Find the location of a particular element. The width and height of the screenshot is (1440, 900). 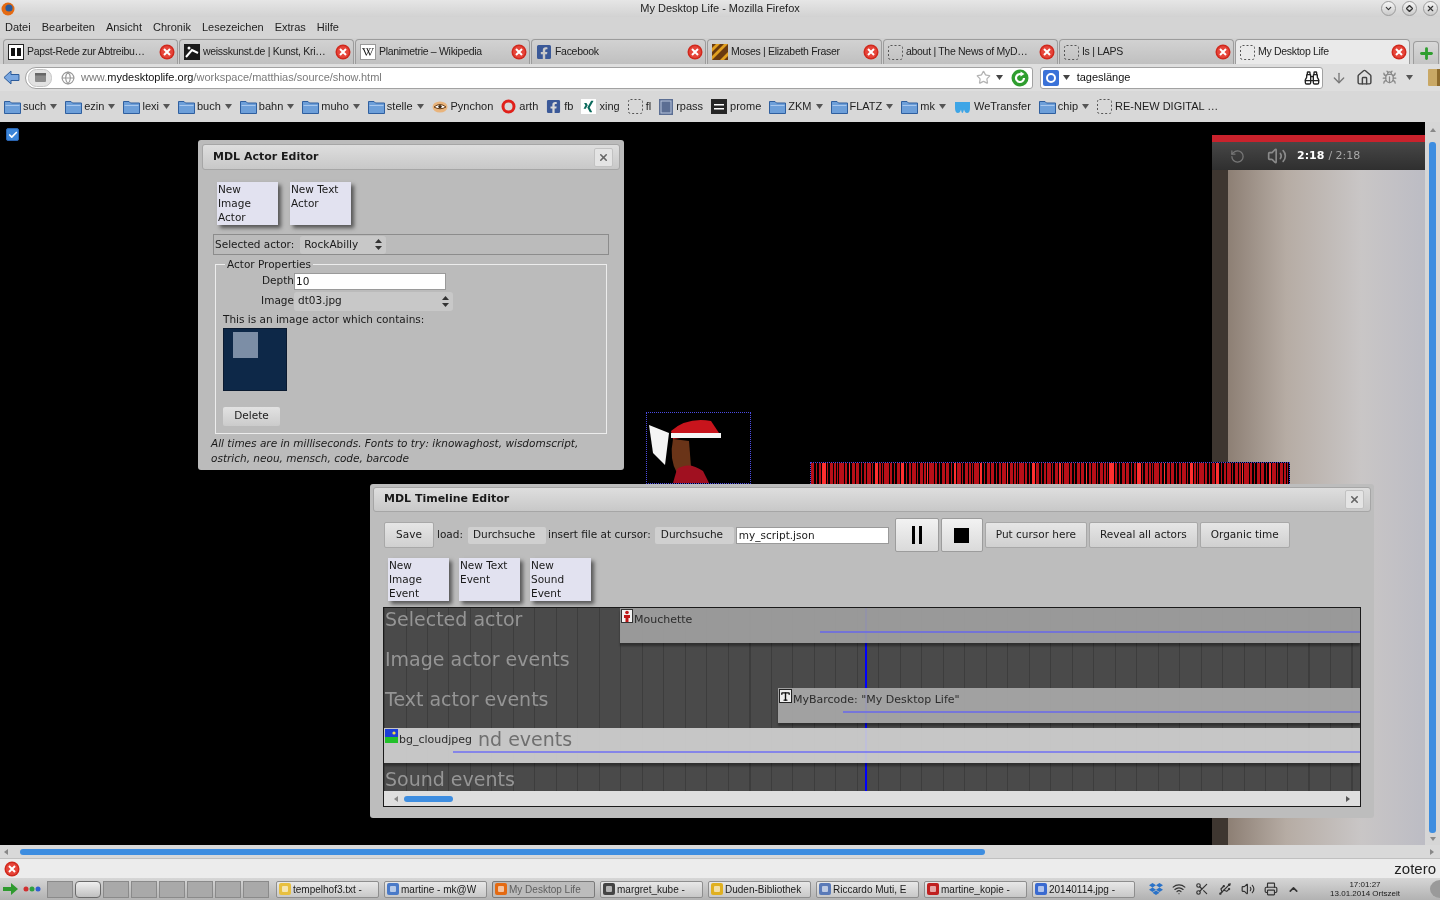

reload-icon is located at coordinates (1019, 77).